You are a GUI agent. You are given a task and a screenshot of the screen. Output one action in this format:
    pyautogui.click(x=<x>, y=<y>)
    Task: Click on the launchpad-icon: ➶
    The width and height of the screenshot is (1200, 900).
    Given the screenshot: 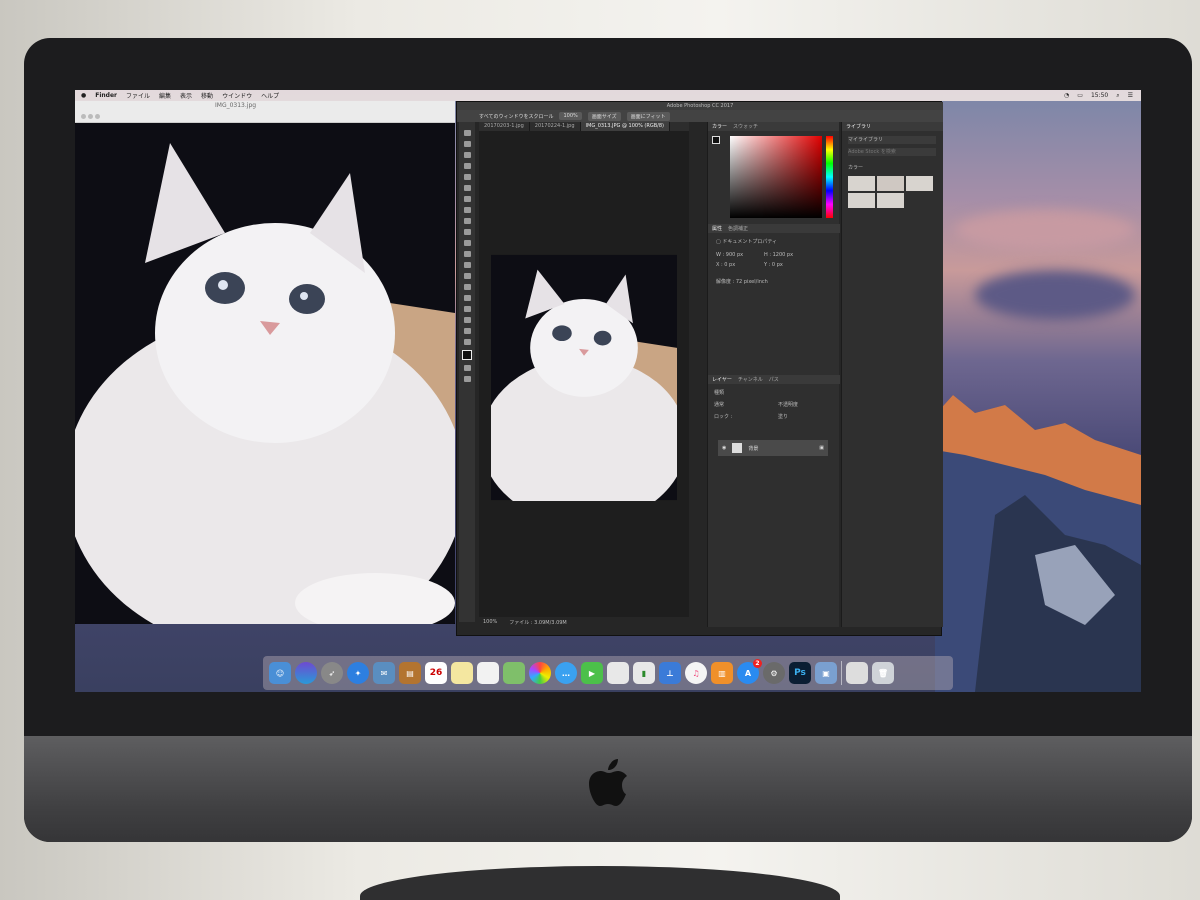 What is the action you would take?
    pyautogui.click(x=332, y=673)
    